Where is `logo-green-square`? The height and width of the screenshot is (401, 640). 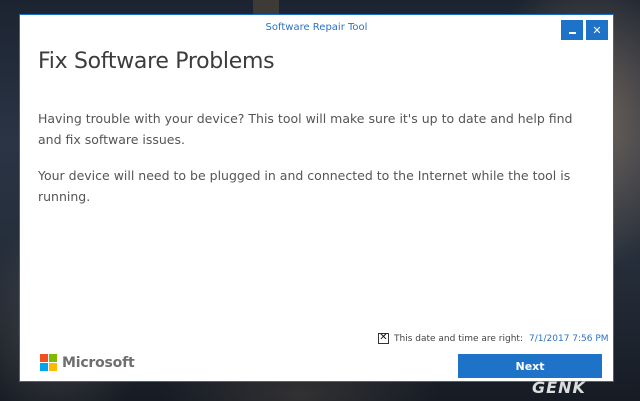 logo-green-square is located at coordinates (53, 358).